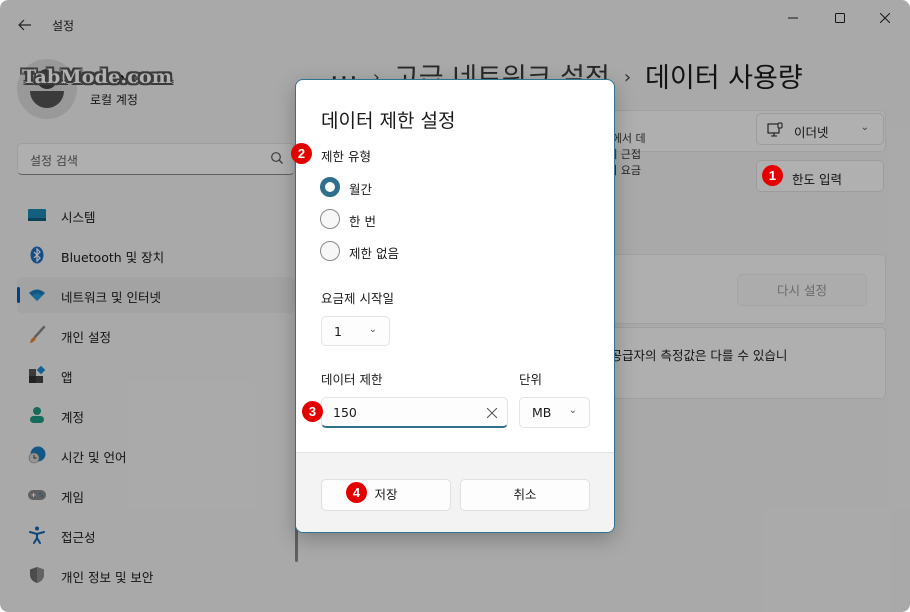  What do you see at coordinates (362, 221) in the screenshot?
I see `radio-label: 한 번` at bounding box center [362, 221].